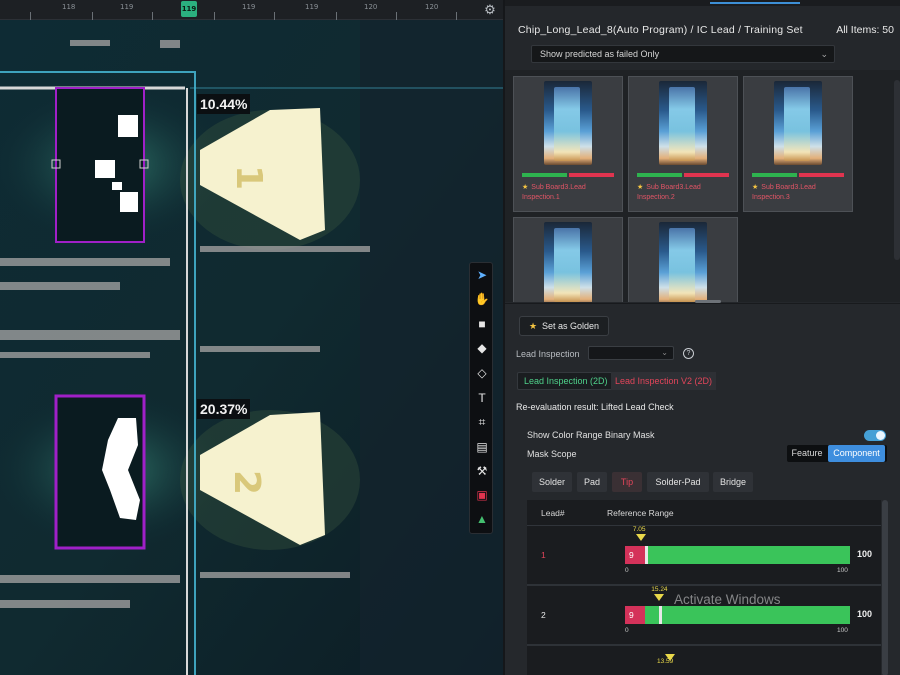  I want to click on lead-2-percentage: 20.37%, so click(224, 409).